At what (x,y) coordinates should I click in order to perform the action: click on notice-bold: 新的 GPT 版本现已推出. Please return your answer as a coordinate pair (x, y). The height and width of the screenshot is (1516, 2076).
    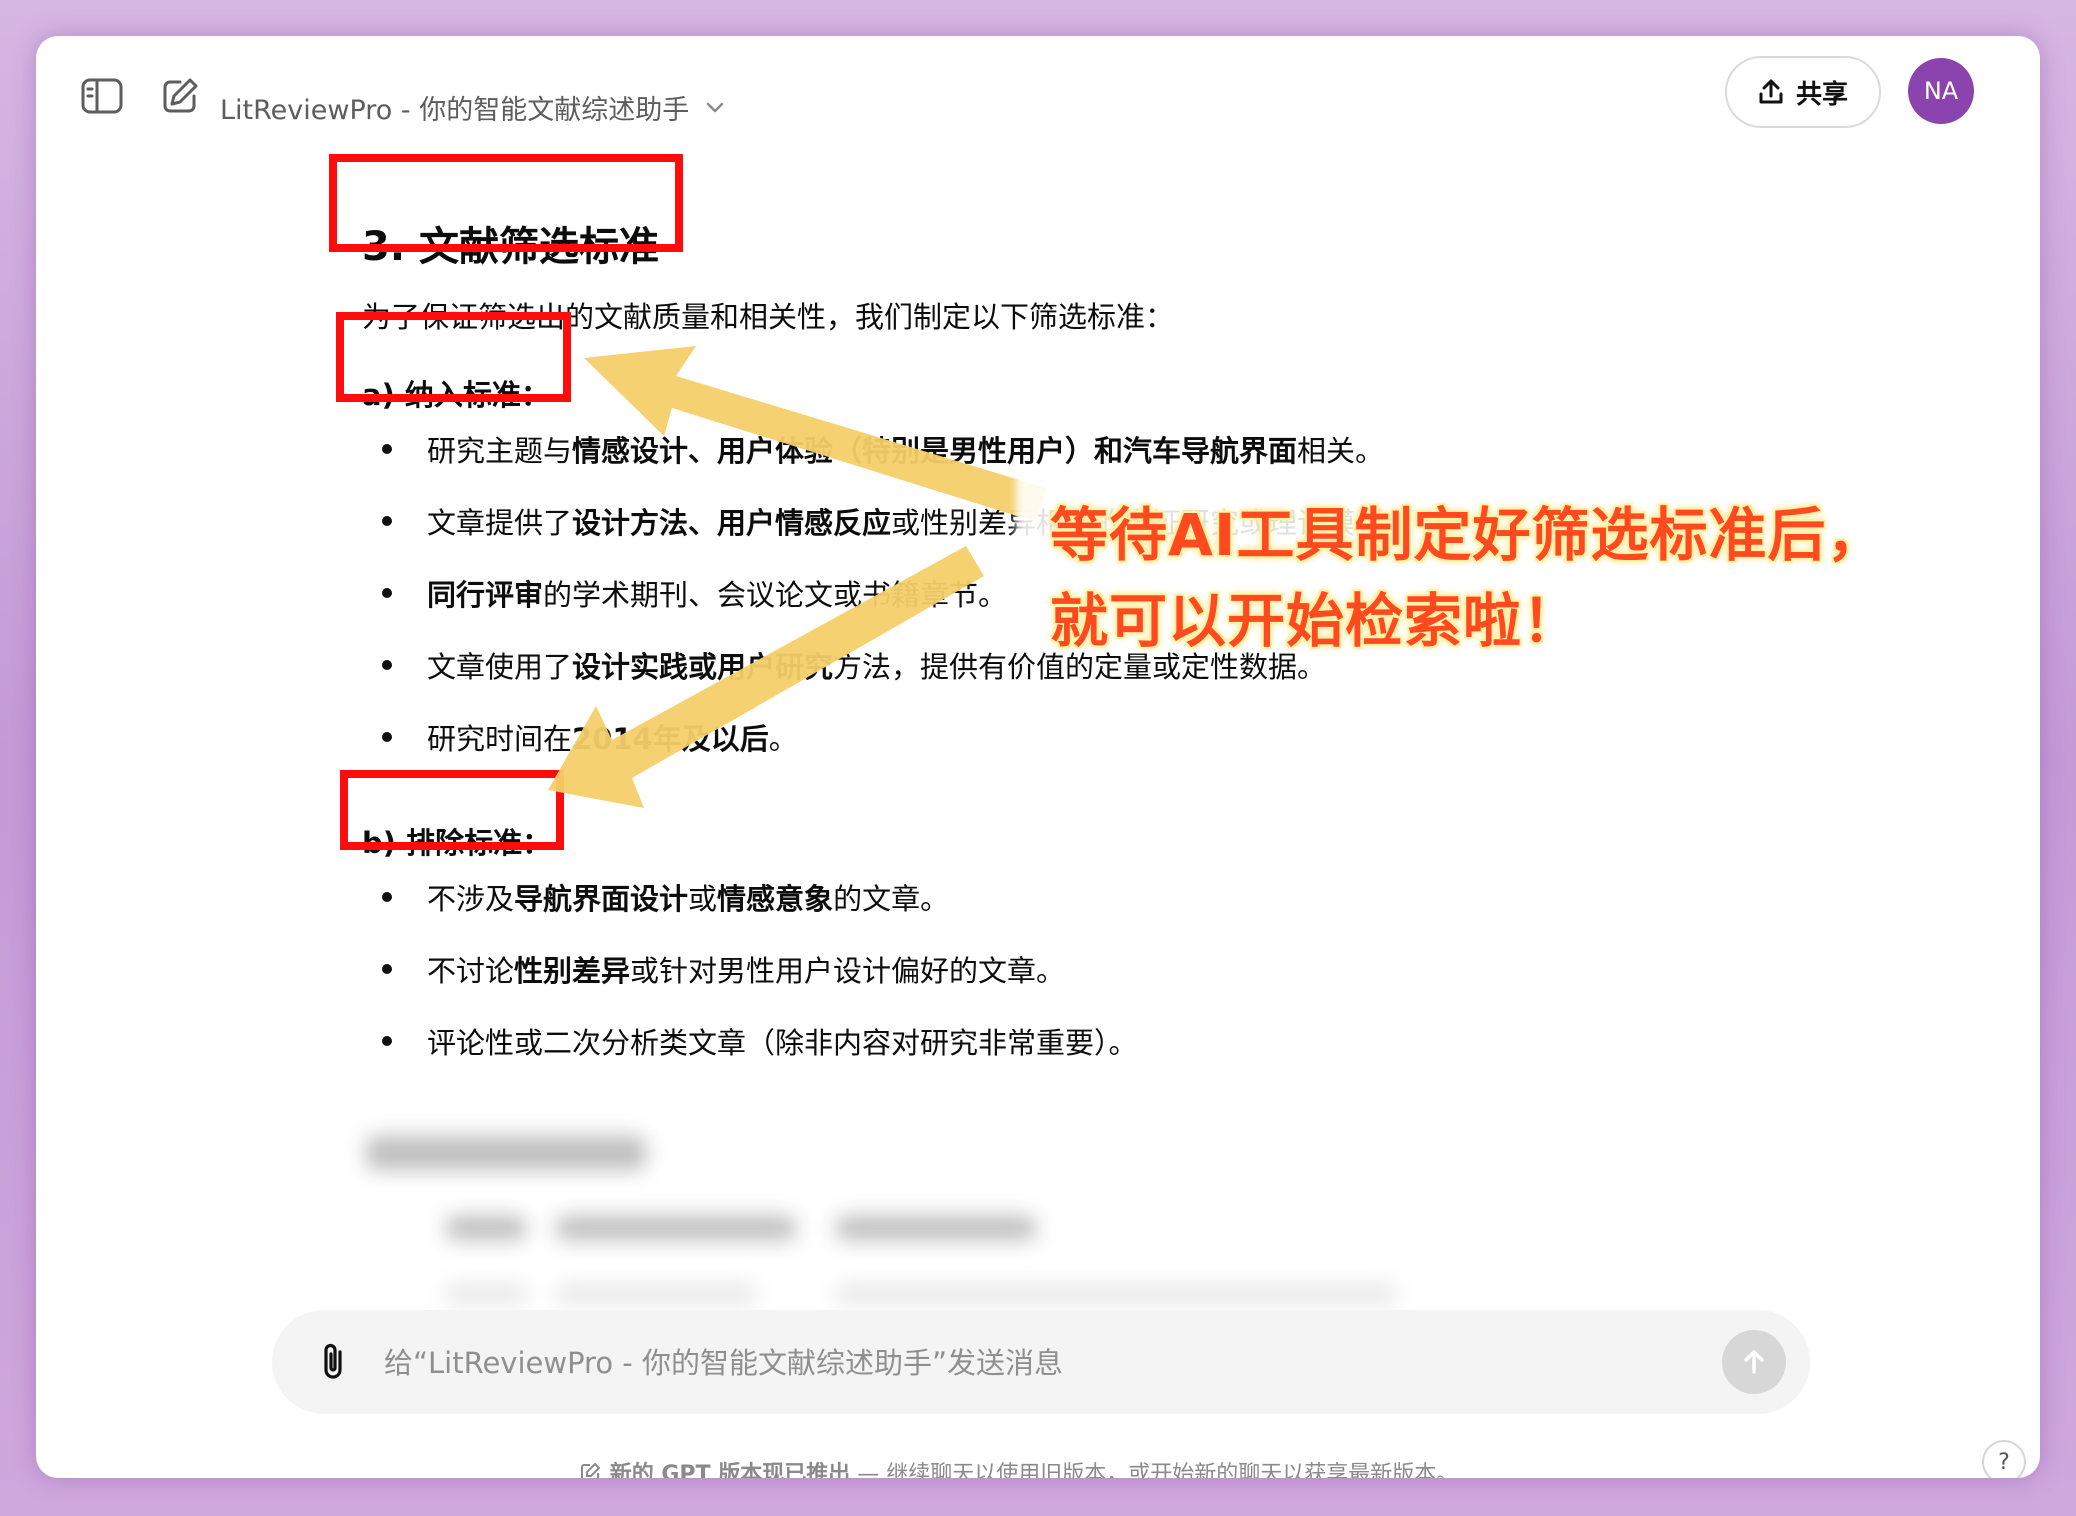
    Looking at the image, I should click on (730, 1470).